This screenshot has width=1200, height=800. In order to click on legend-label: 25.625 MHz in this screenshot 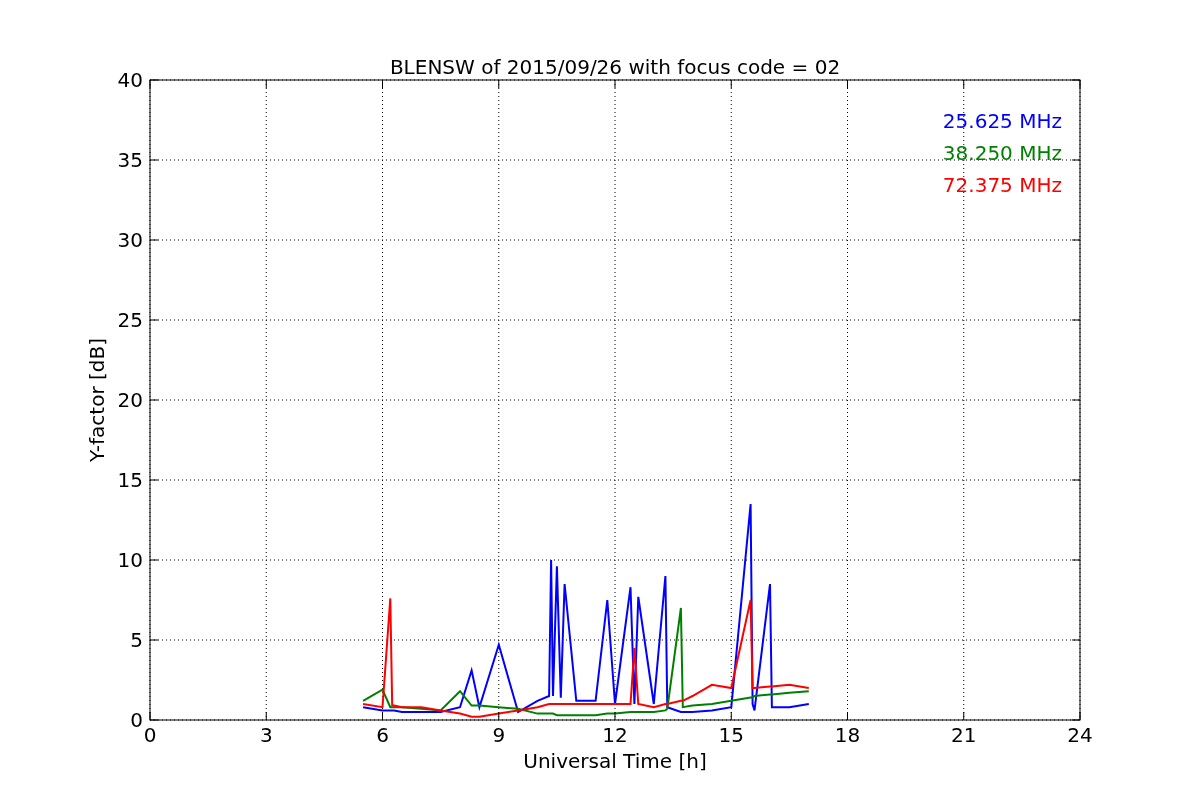, I will do `click(1002, 121)`.